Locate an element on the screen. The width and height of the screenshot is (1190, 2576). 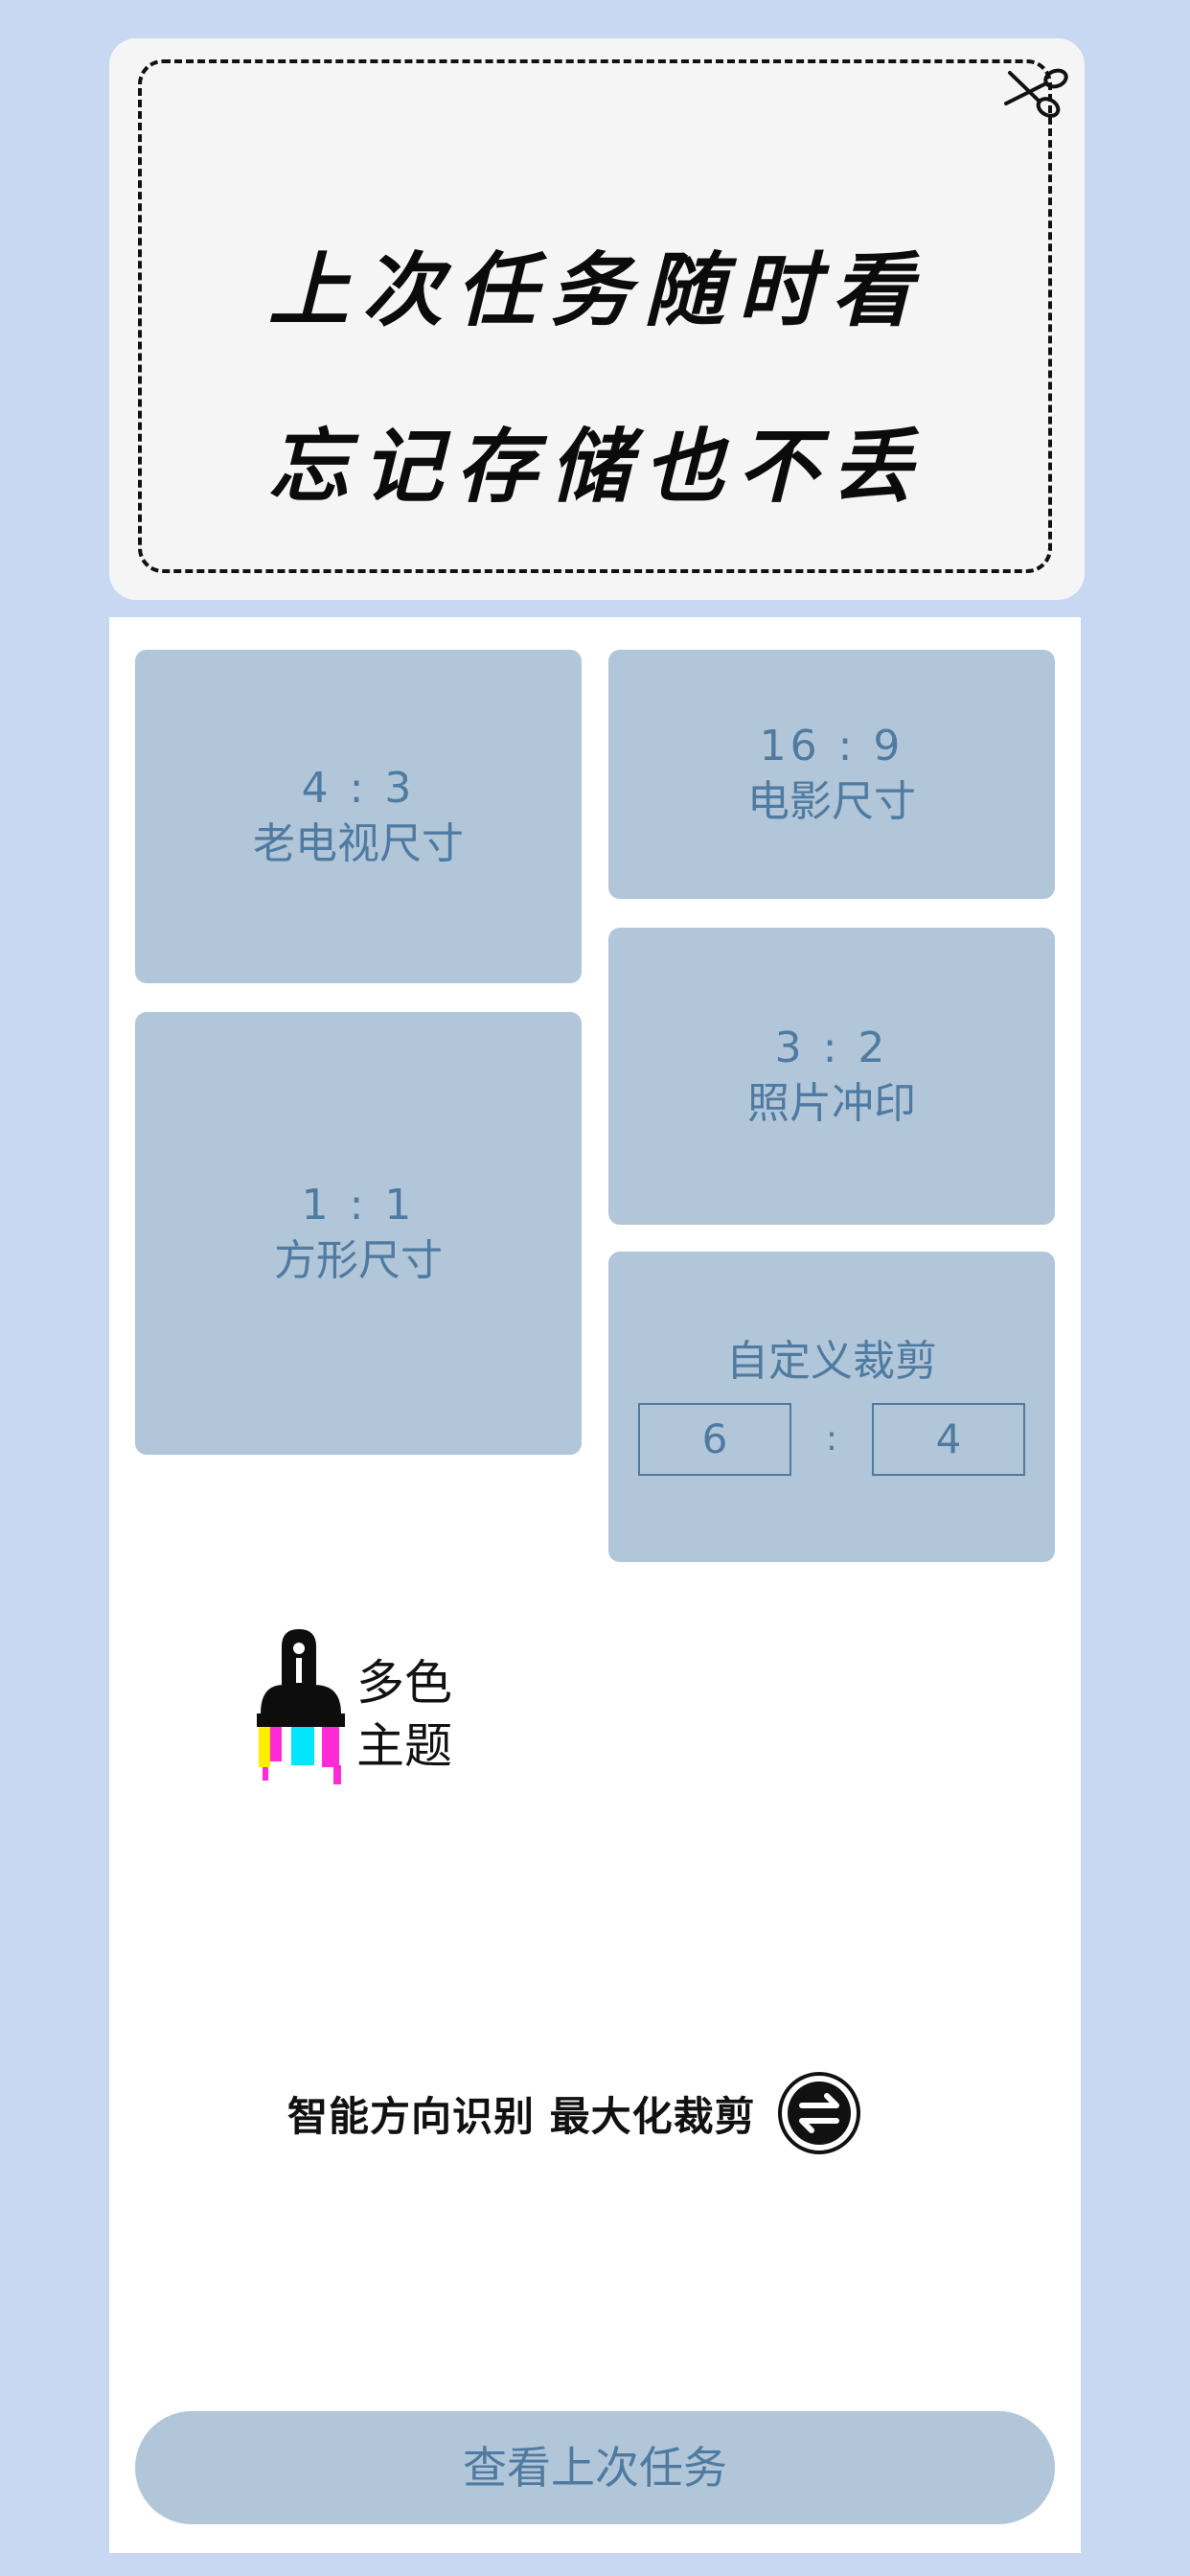
theme-button: 多色 主题 is located at coordinates (360, 1711).